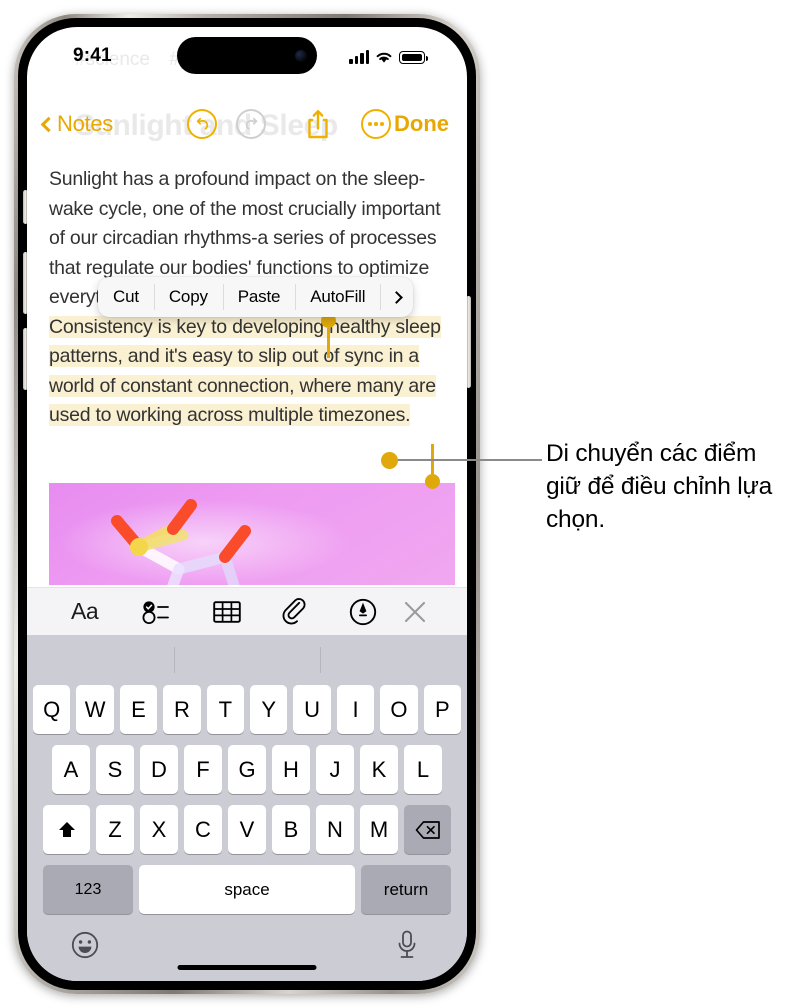  Describe the element at coordinates (379, 769) in the screenshot. I see `key-k: K` at that location.